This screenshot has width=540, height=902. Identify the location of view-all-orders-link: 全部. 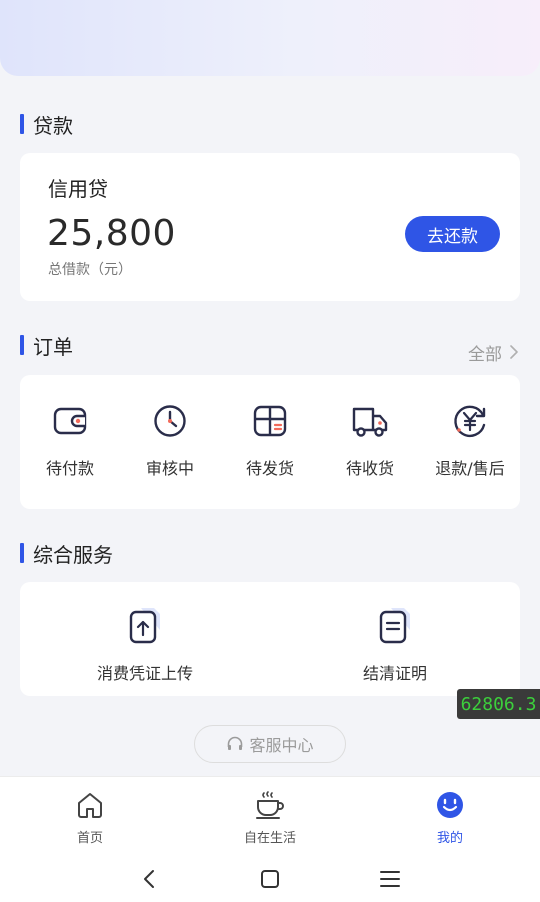
(494, 352).